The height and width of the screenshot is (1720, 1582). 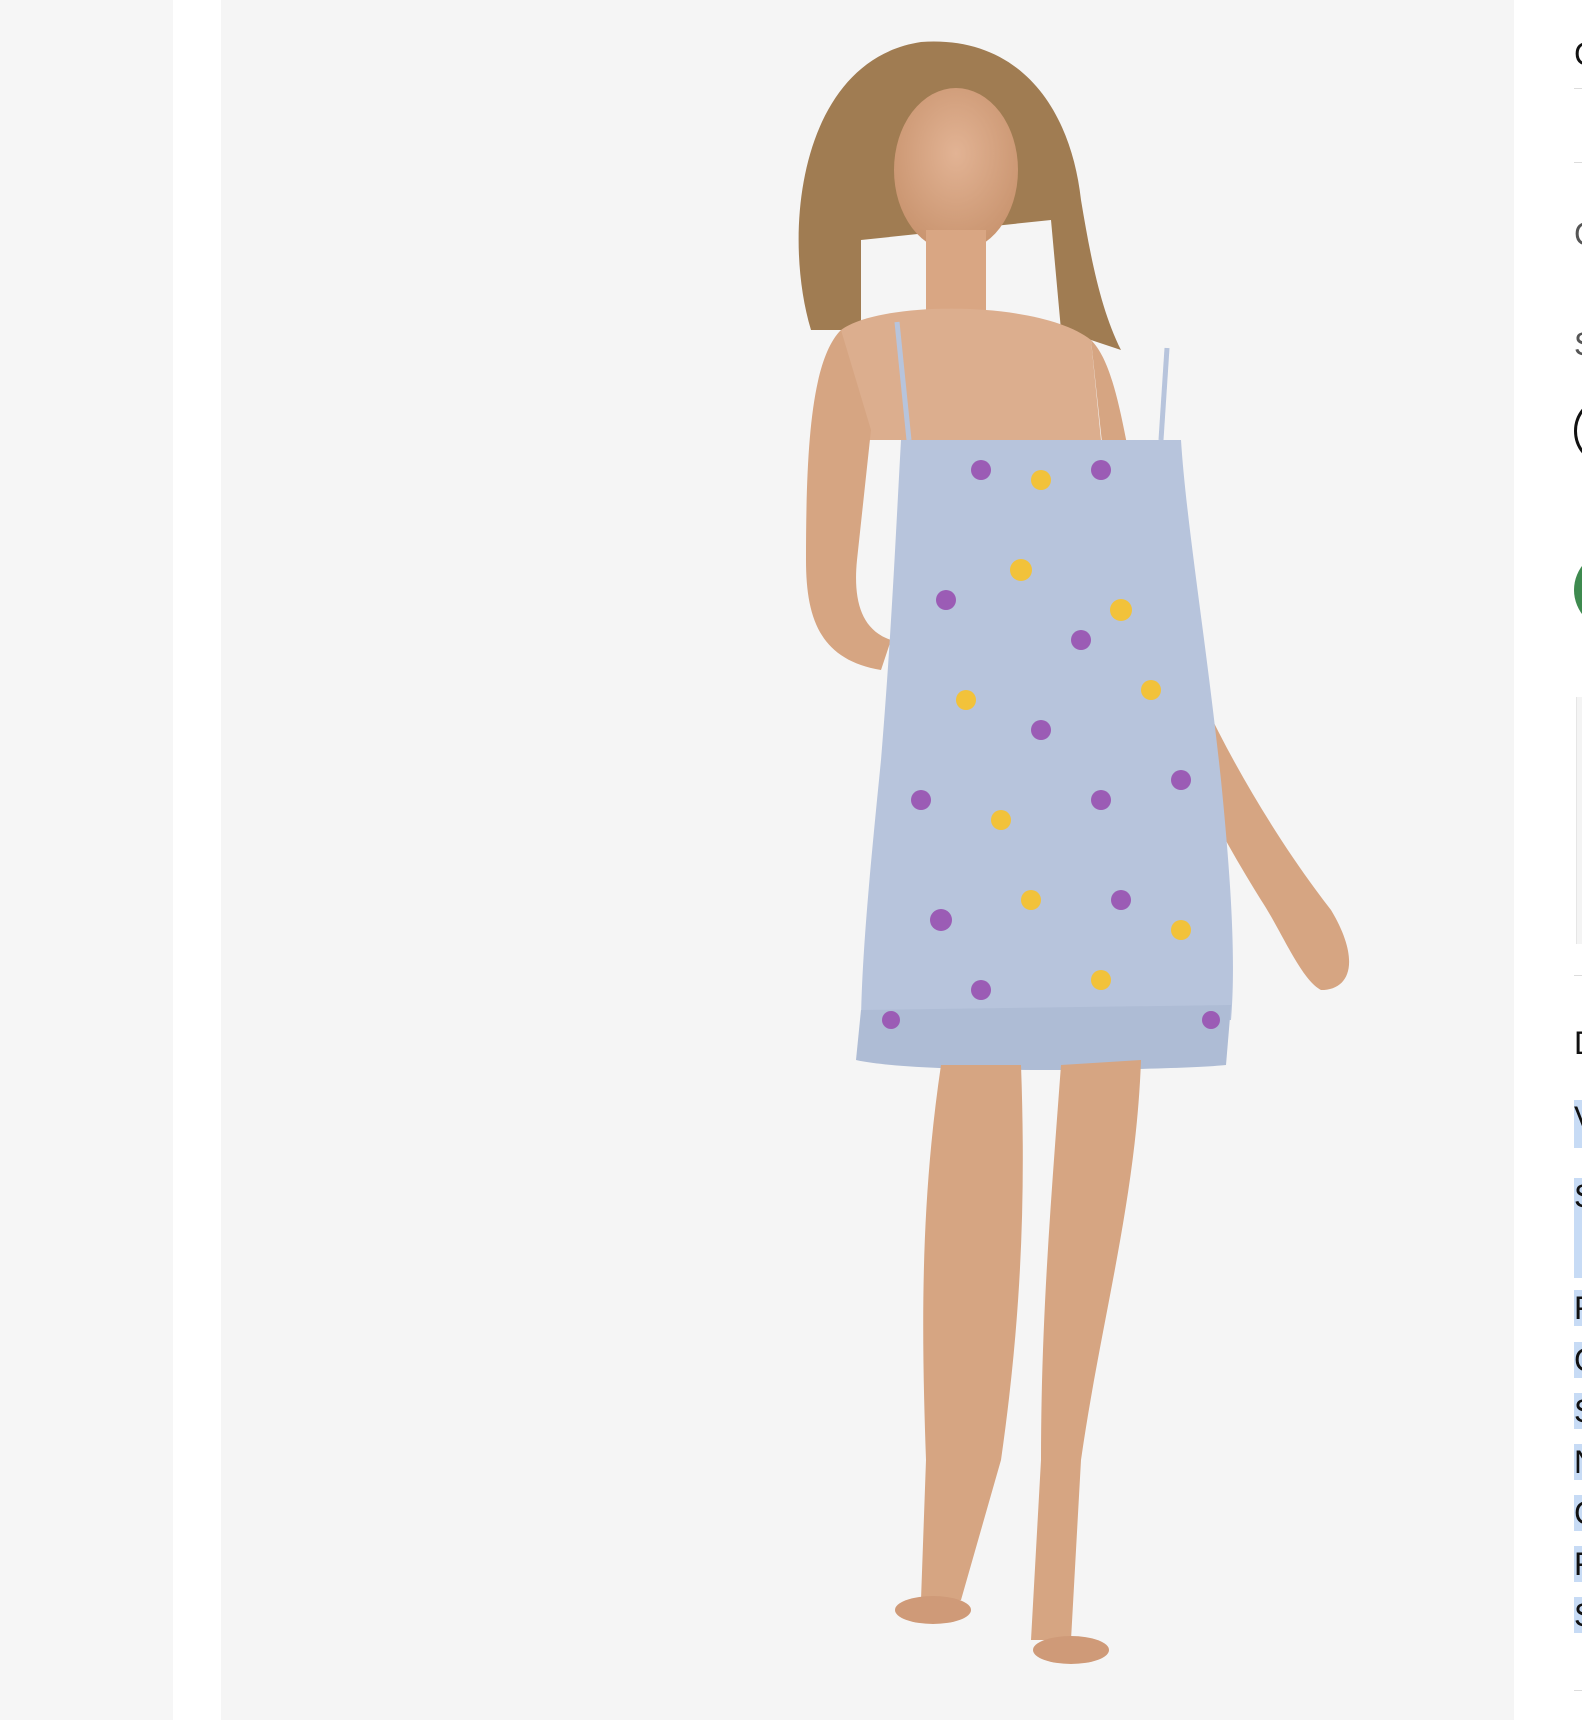 What do you see at coordinates (1578, 54) in the screenshot?
I see `product-title-fragment: C` at bounding box center [1578, 54].